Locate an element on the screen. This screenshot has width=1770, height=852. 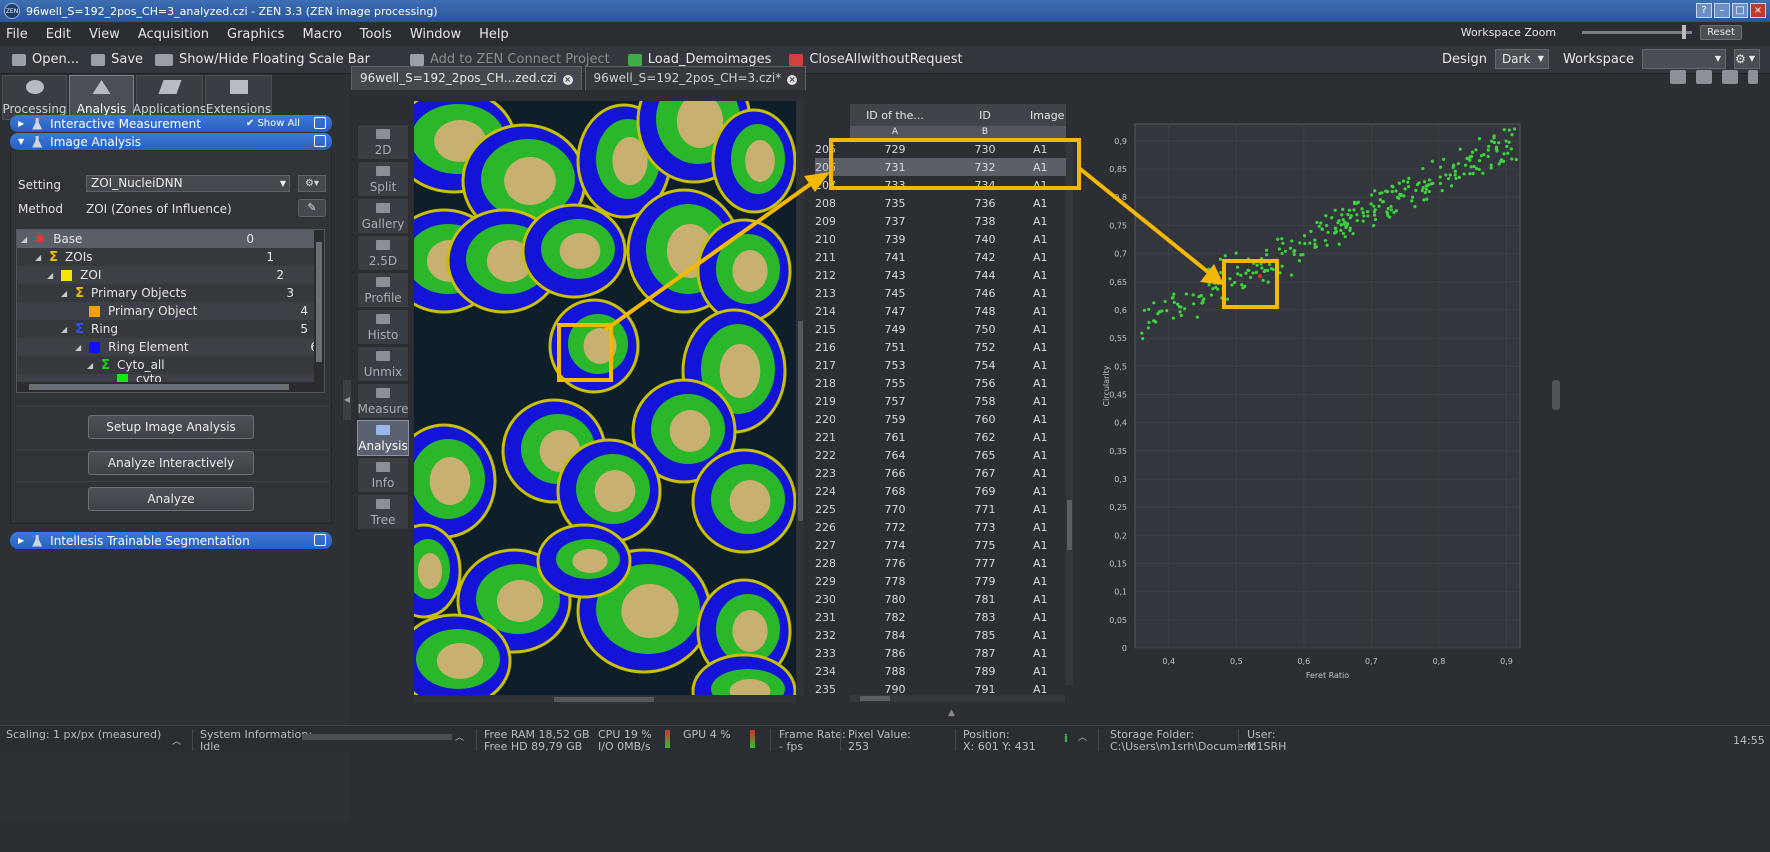
view-gallery-button: Gallery is located at coordinates (383, 216).